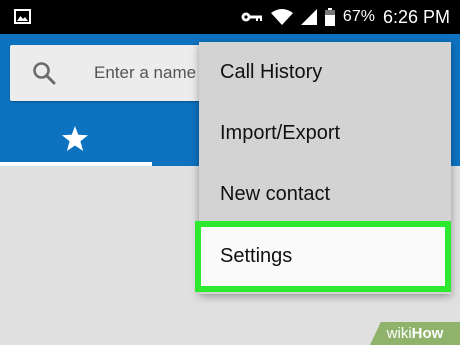 Image resolution: width=460 pixels, height=345 pixels. What do you see at coordinates (281, 17) in the screenshot?
I see `wifi-icon` at bounding box center [281, 17].